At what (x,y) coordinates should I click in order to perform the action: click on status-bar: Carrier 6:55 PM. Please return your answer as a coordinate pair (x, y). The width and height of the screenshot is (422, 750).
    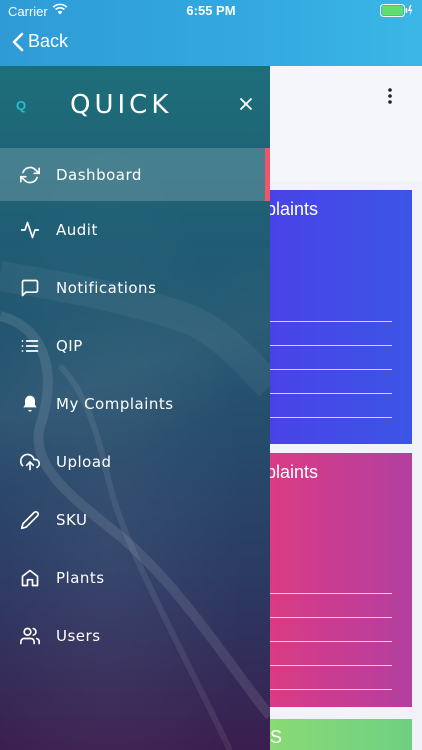
    Looking at the image, I should click on (211, 11).